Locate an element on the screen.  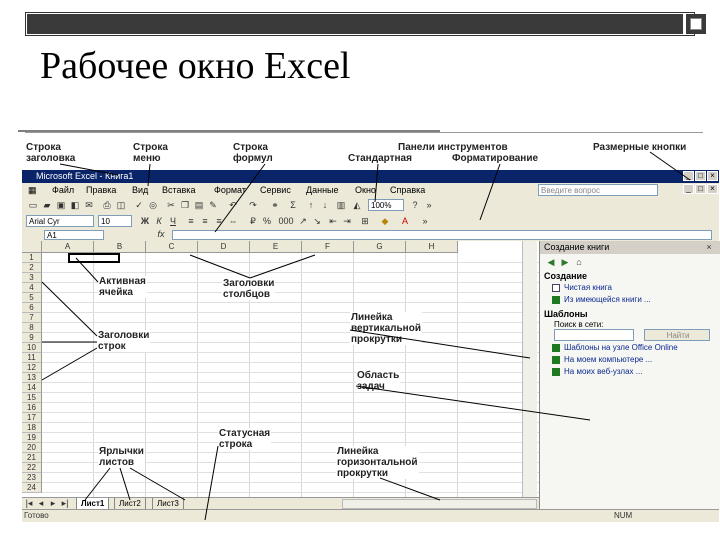
doc-restore-button: □ is located at coordinates (700, 189).